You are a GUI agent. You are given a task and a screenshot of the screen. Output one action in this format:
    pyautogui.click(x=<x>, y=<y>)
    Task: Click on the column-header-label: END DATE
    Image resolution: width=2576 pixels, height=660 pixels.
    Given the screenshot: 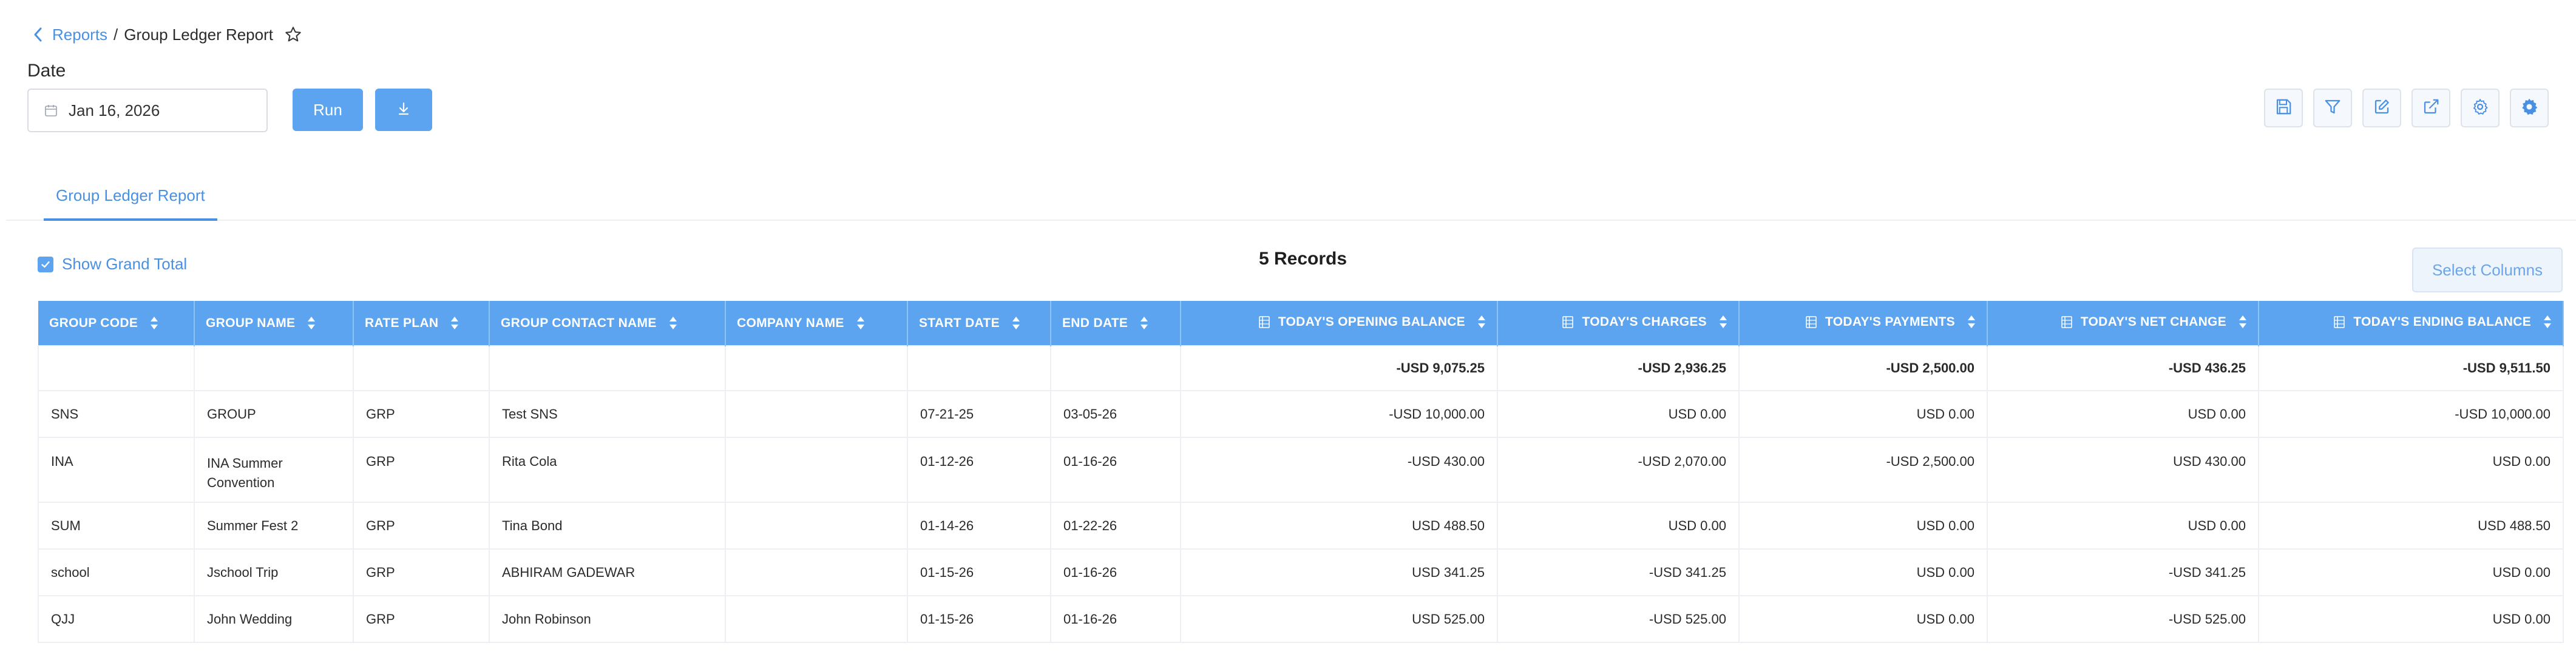 What is the action you would take?
    pyautogui.click(x=1095, y=322)
    